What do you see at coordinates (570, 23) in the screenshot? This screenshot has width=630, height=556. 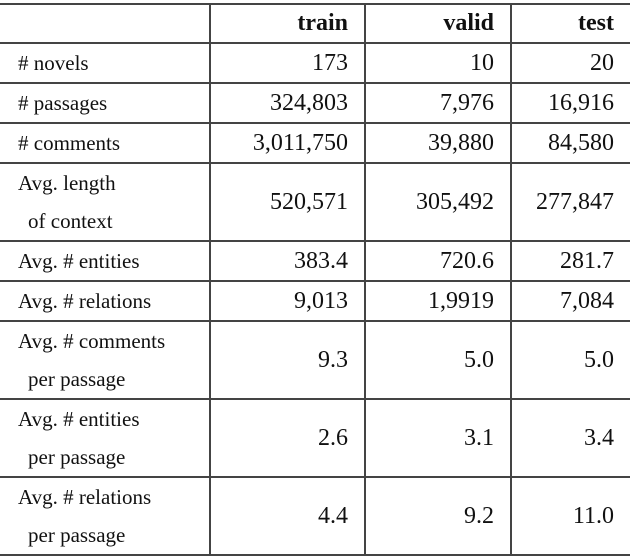 I see `header-test: test` at bounding box center [570, 23].